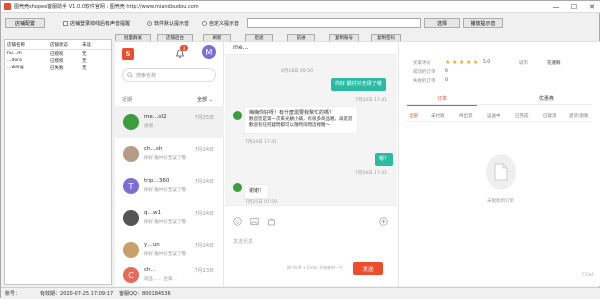 This screenshot has width=600, height=299. Describe the element at coordinates (7, 6) in the screenshot. I see `app-logo-icon` at that location.